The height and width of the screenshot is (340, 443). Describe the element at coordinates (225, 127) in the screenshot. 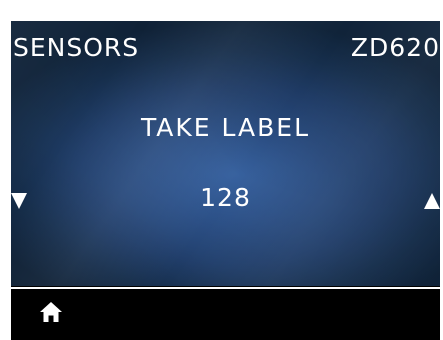

I see `prompt-message: TAKE LABEL` at that location.